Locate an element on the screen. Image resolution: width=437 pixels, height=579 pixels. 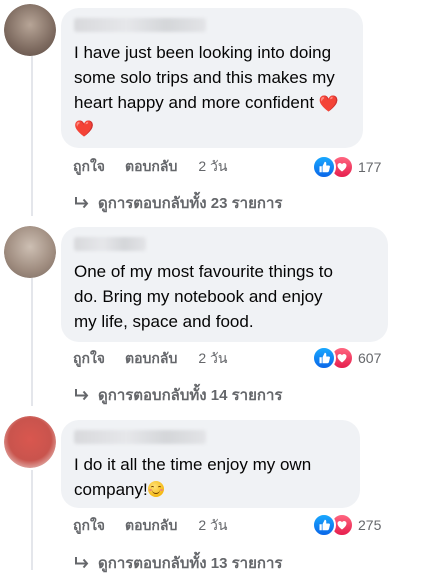
reaction-count: 177 is located at coordinates (370, 167).